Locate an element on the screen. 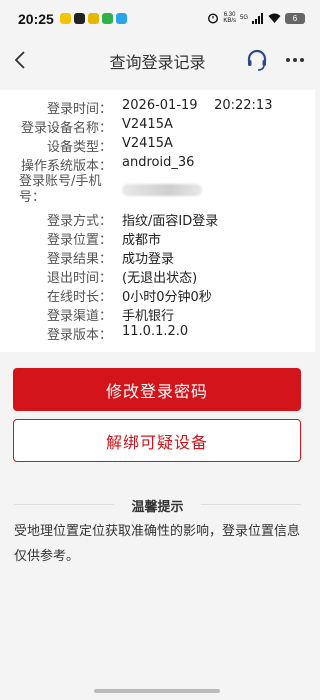  record-value-masked is located at coordinates (162, 192).